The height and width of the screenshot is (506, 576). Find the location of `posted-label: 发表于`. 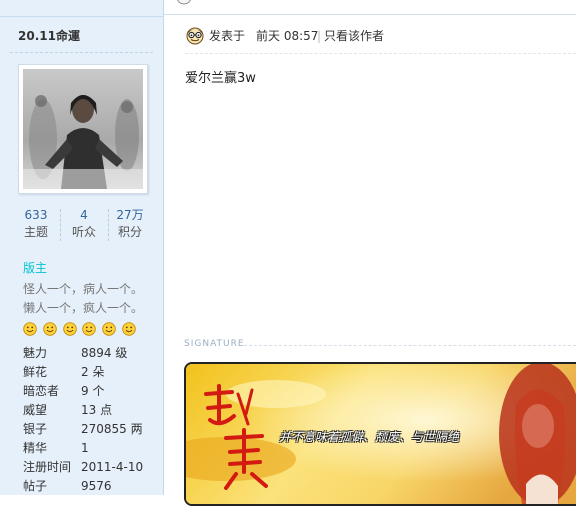

posted-label: 发表于 is located at coordinates (227, 36).